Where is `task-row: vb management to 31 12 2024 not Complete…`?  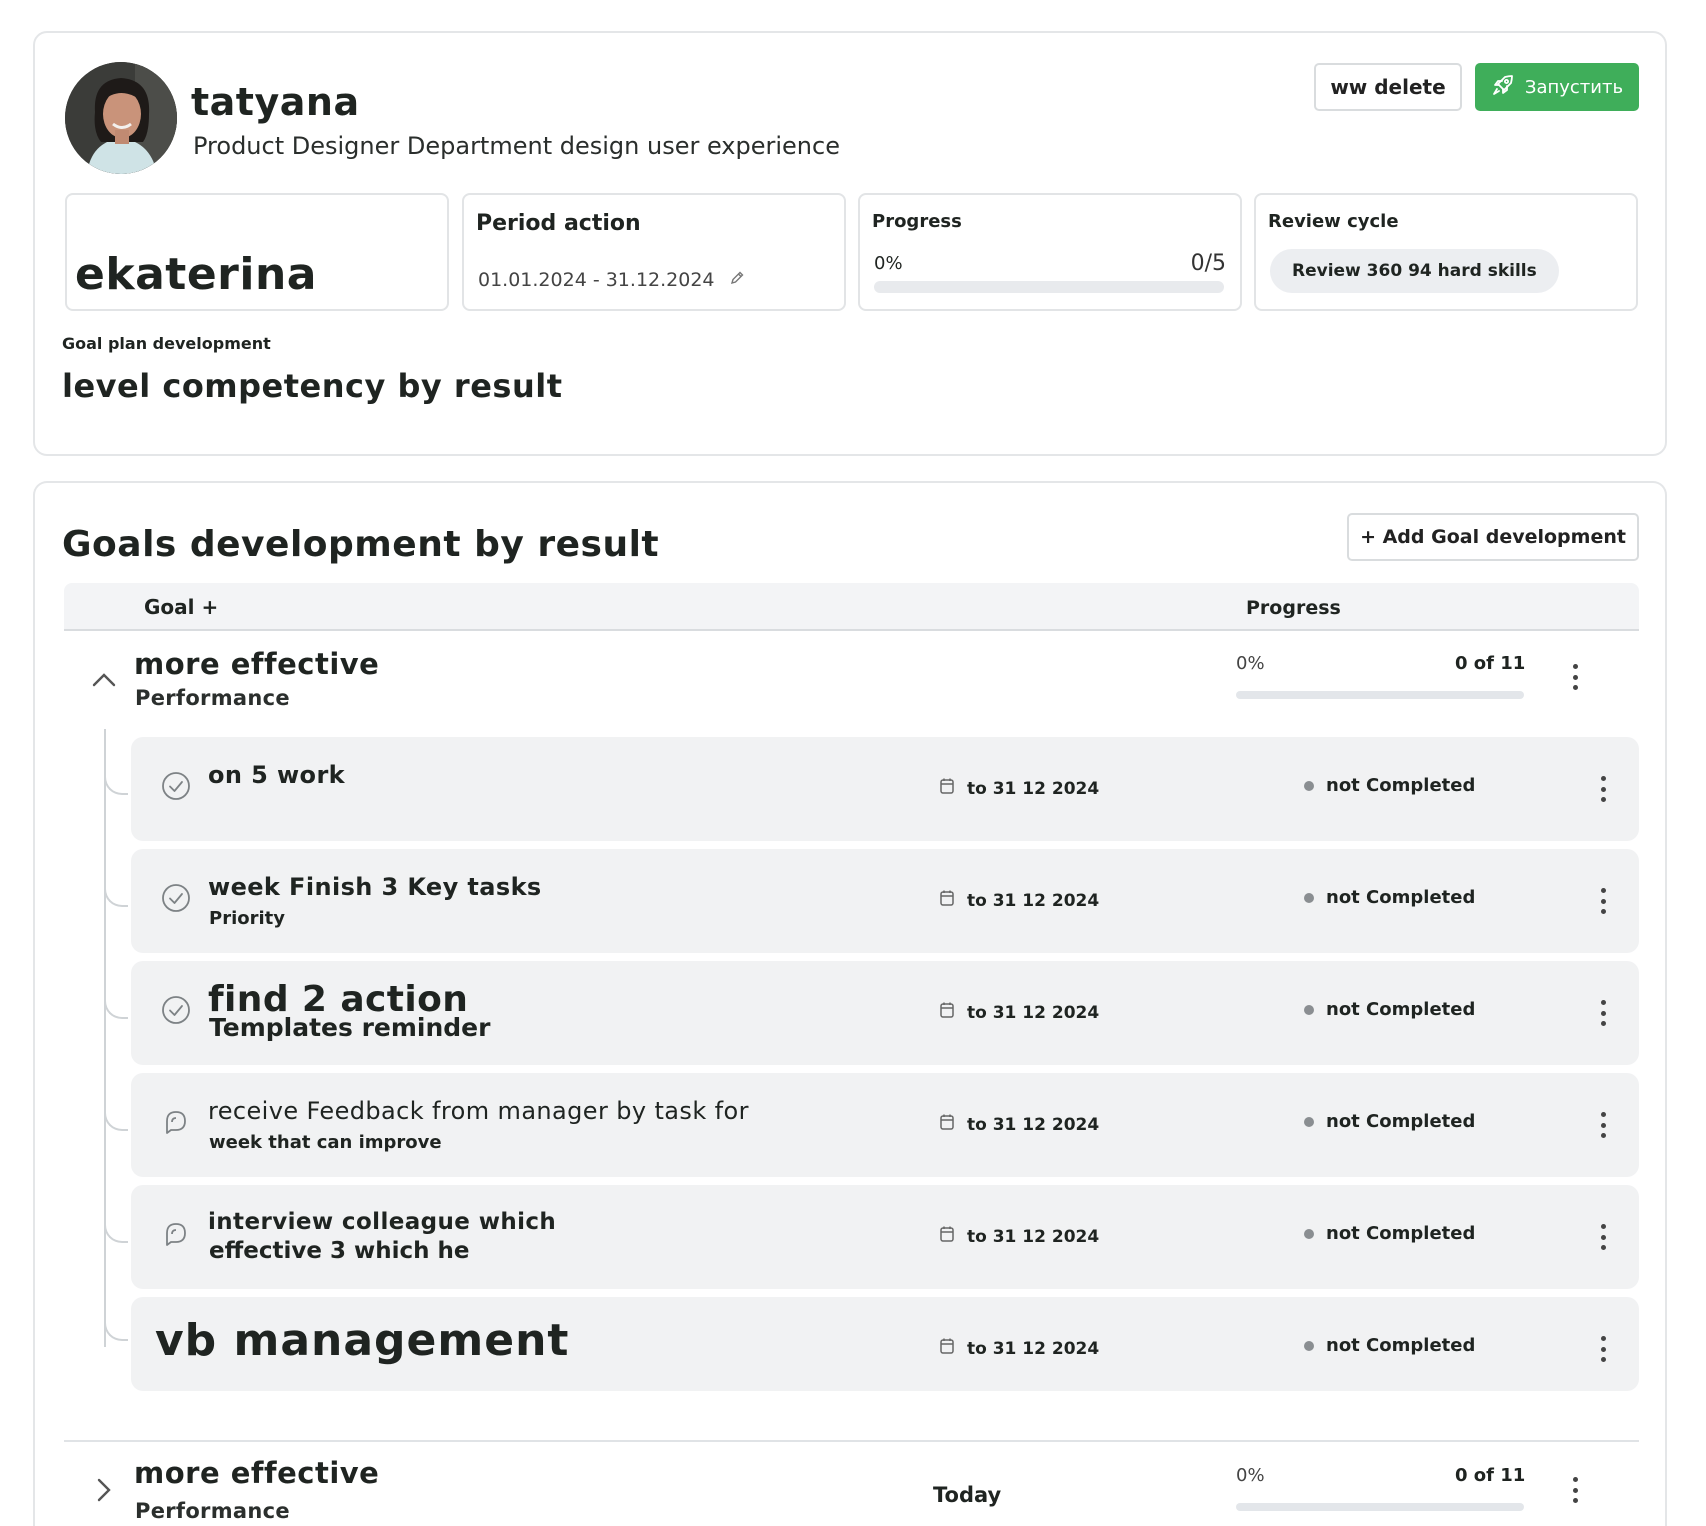 task-row: vb management to 31 12 2024 not Complete… is located at coordinates (871, 1344).